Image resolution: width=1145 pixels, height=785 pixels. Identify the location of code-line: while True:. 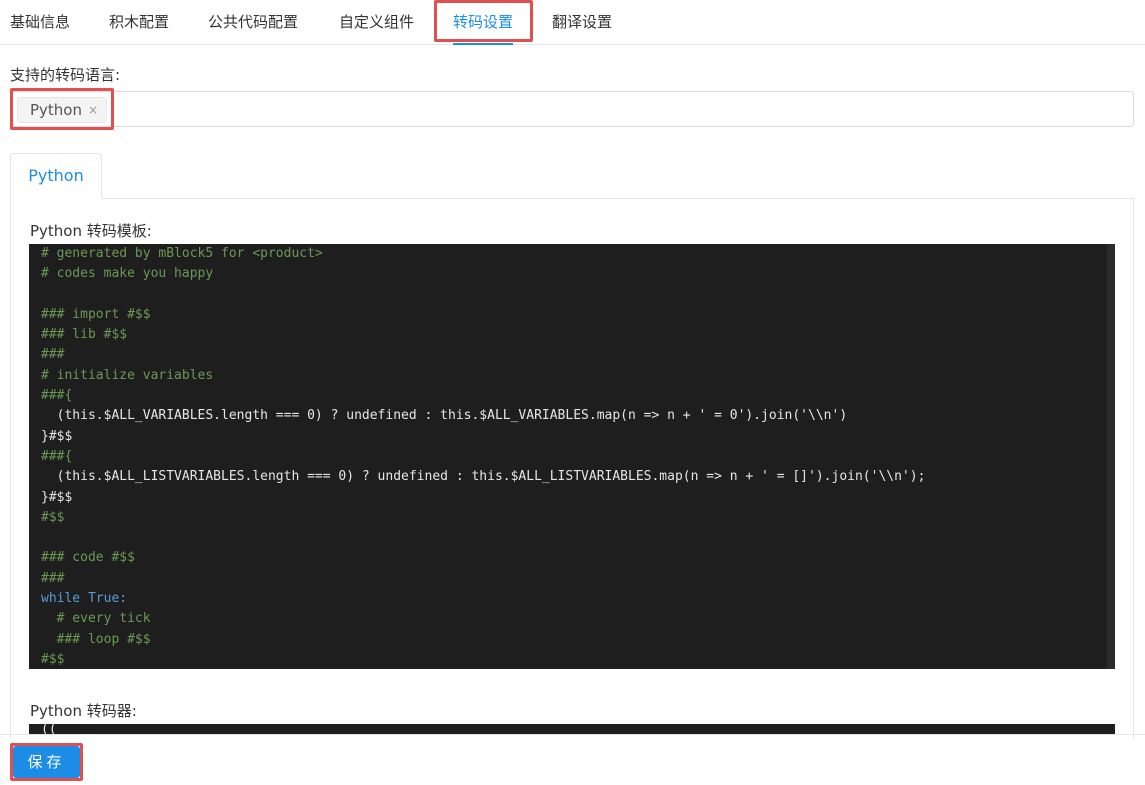
(84, 599).